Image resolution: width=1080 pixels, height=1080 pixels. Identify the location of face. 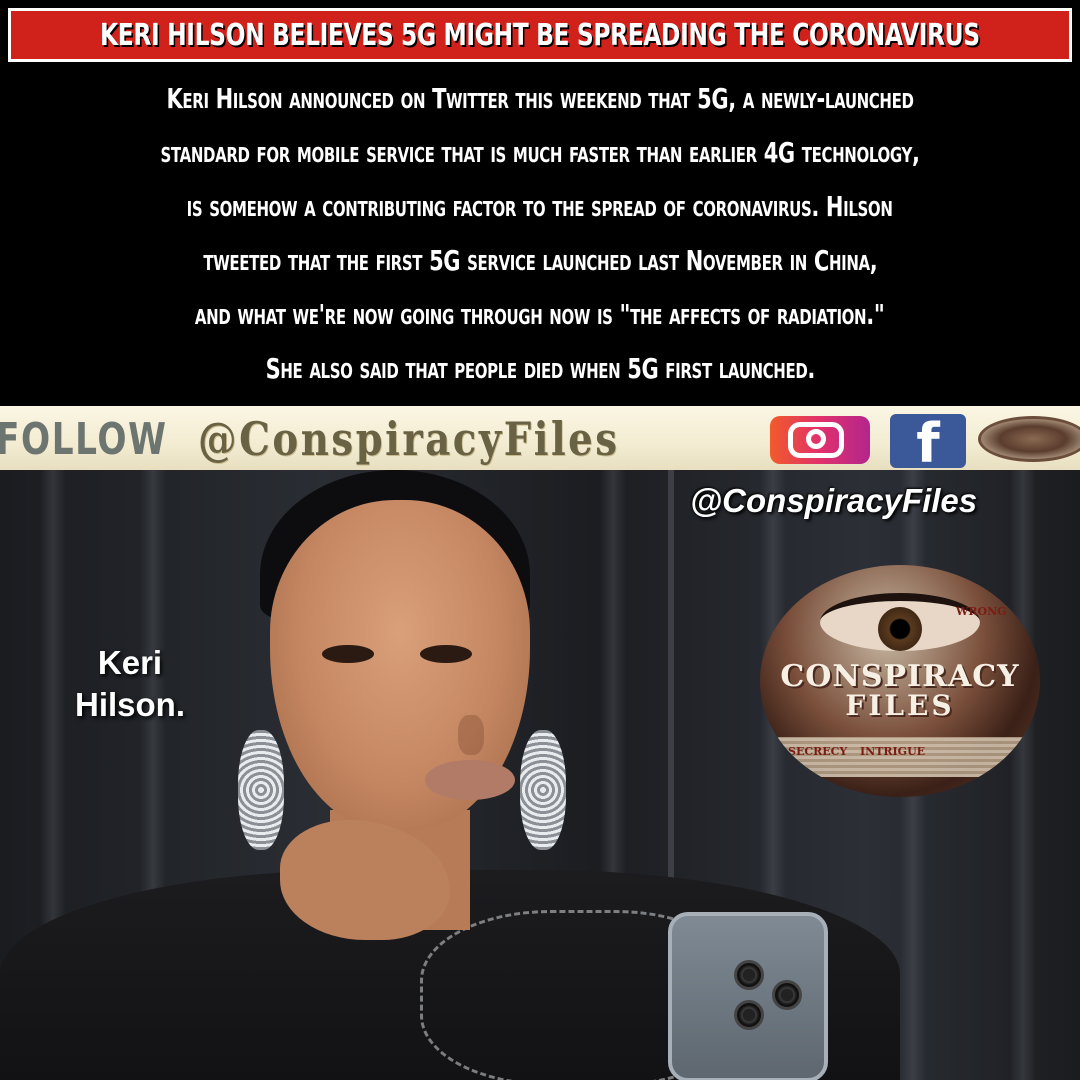
(400, 665).